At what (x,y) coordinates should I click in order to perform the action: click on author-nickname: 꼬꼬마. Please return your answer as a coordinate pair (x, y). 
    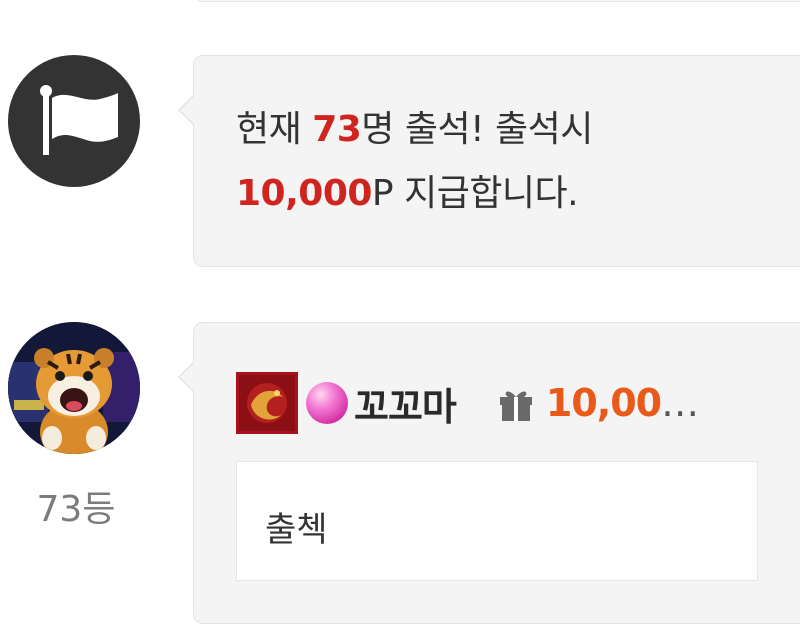
    Looking at the image, I should click on (405, 403).